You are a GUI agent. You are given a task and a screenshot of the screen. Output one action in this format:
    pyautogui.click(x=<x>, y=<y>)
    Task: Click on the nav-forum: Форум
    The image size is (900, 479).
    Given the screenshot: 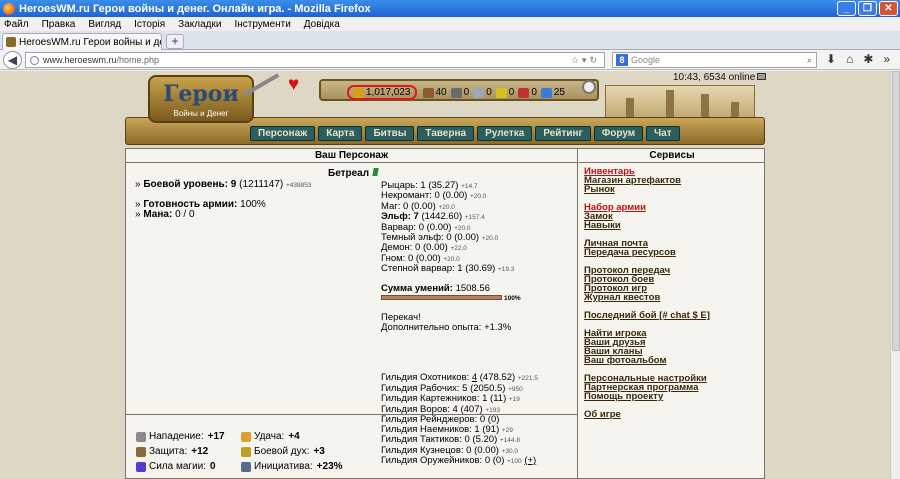 What is the action you would take?
    pyautogui.click(x=618, y=133)
    